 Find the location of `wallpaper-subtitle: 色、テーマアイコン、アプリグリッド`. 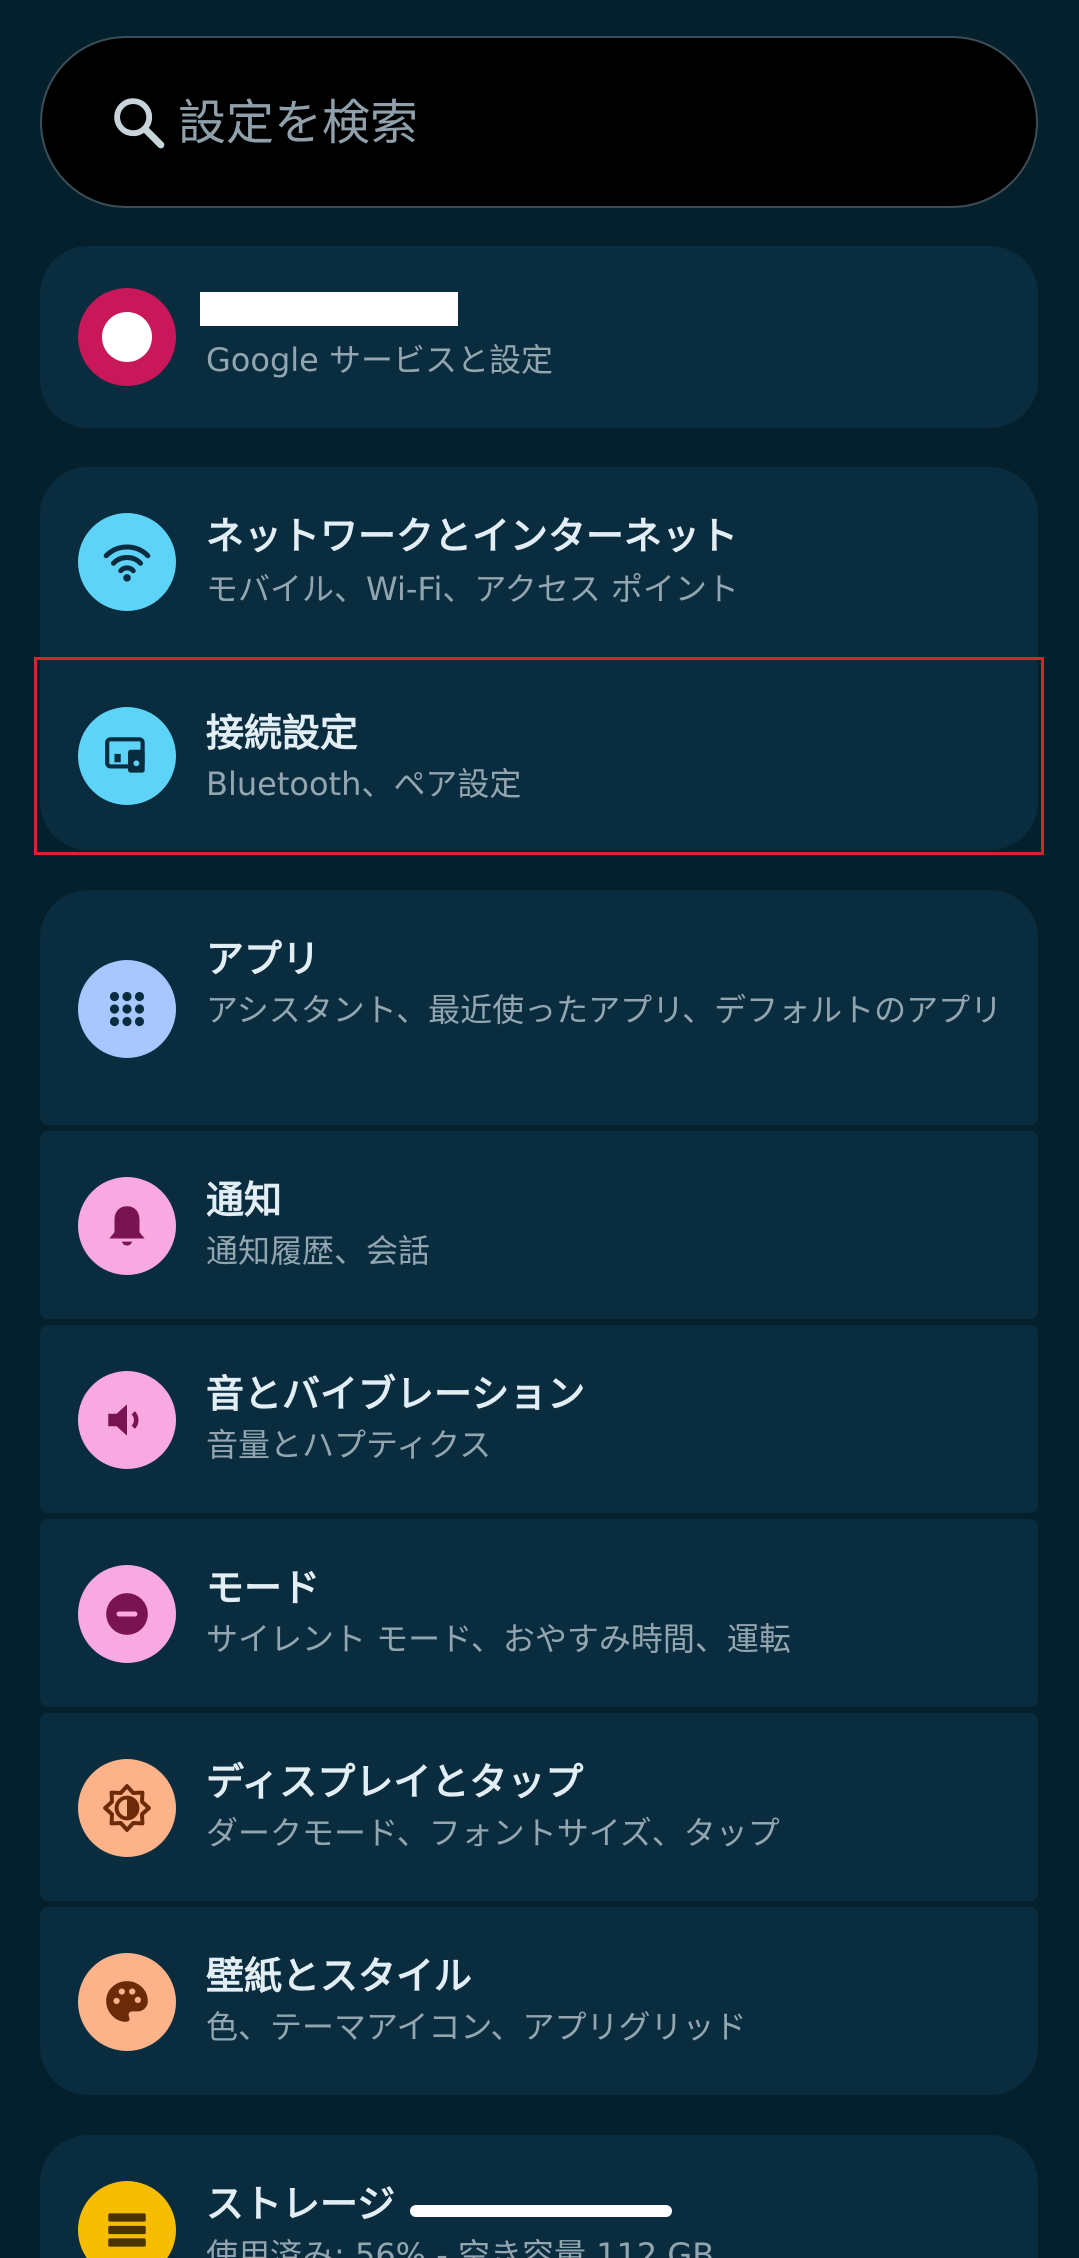

wallpaper-subtitle: 色、テーマアイコン、アプリグリッド is located at coordinates (476, 2027).